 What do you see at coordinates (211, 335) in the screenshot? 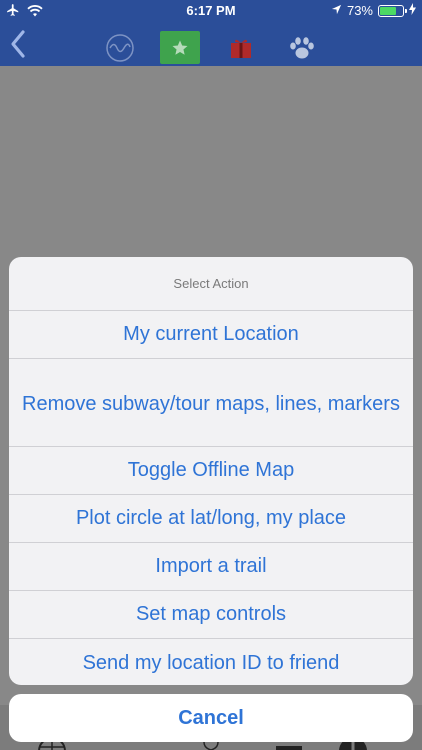
I see `action-my-current-location: My current Location` at bounding box center [211, 335].